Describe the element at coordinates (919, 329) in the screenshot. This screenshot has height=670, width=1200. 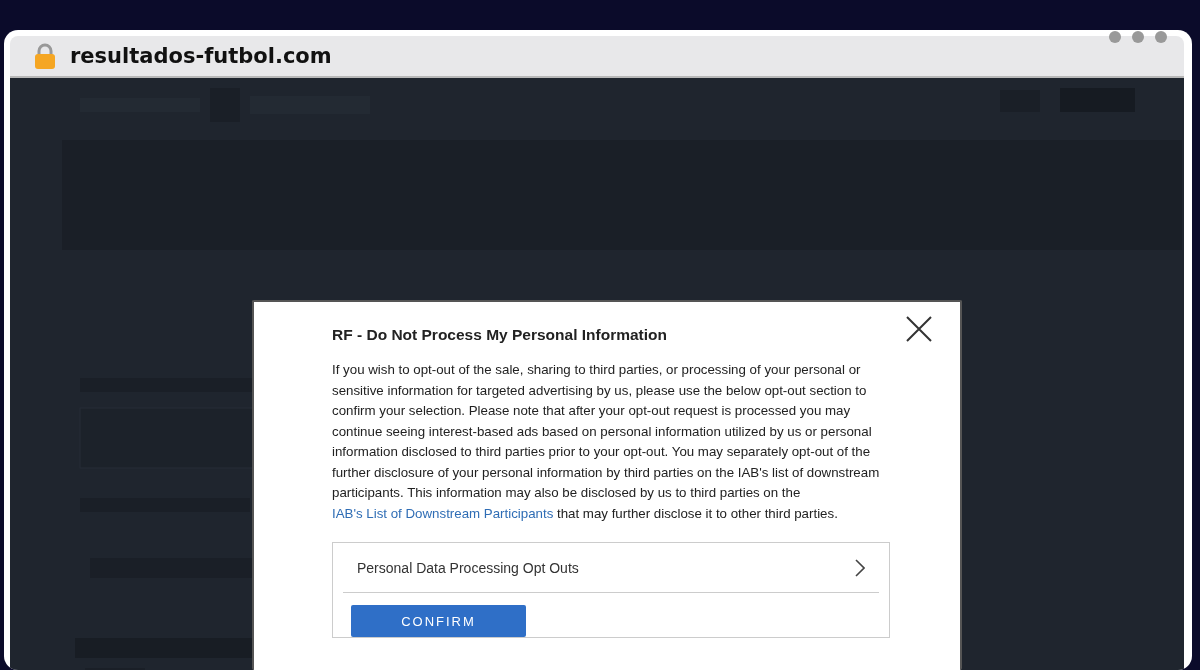
I see `close-icon` at that location.